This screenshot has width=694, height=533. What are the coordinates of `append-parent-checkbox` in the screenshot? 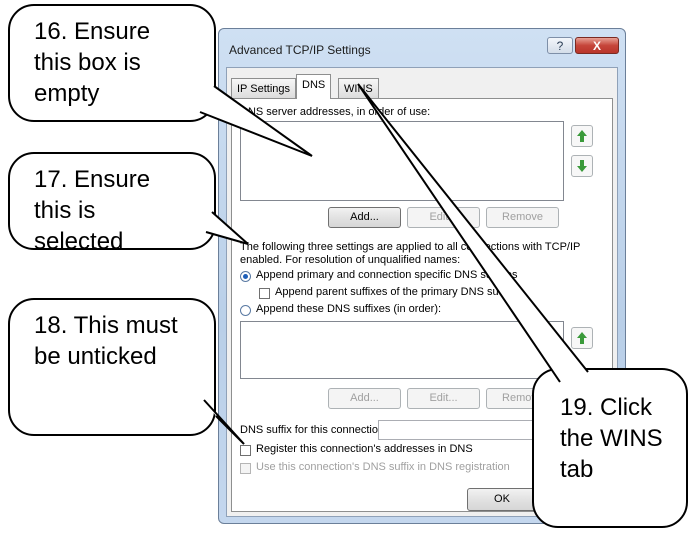 It's located at (264, 293).